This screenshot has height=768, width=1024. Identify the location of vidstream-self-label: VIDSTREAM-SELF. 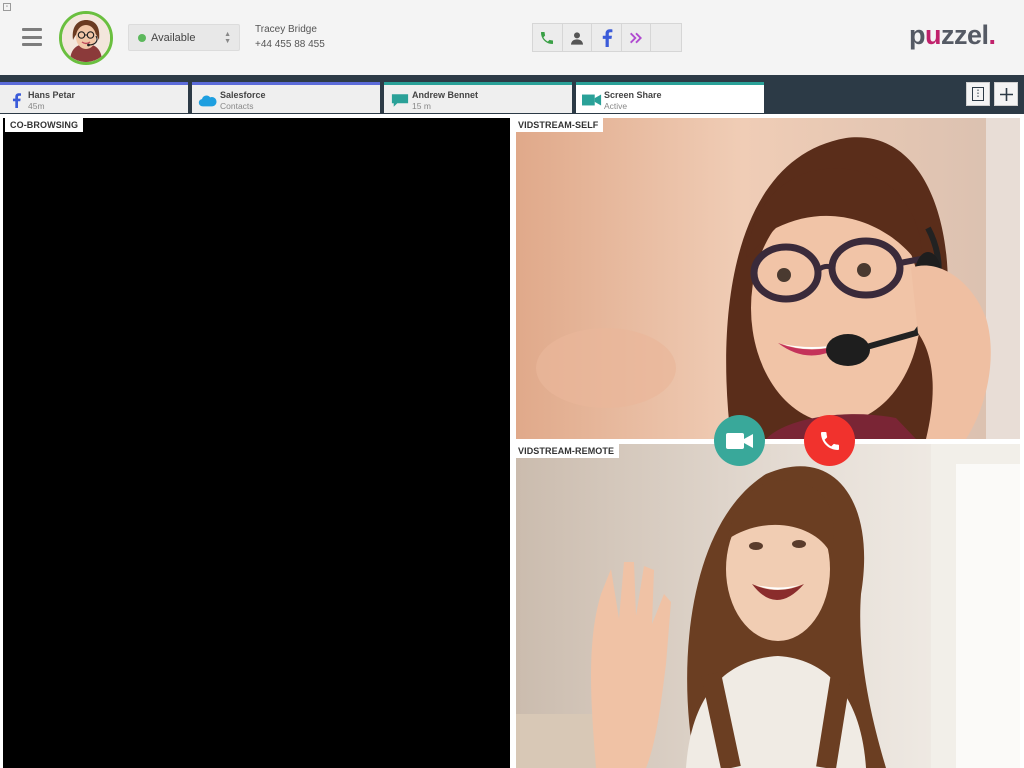
(558, 125).